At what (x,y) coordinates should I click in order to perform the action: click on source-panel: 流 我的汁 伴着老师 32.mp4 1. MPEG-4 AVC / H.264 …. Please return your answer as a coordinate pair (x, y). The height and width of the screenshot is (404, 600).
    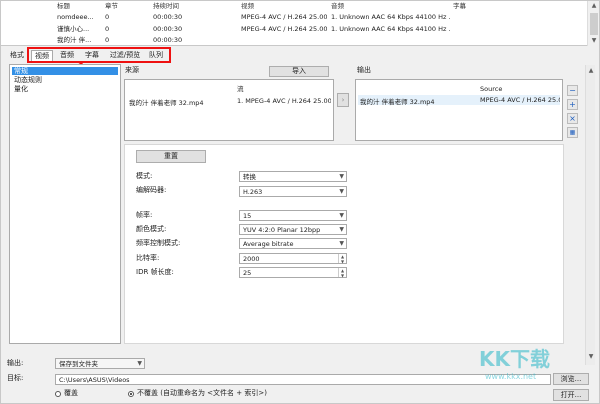
    Looking at the image, I should click on (229, 110).